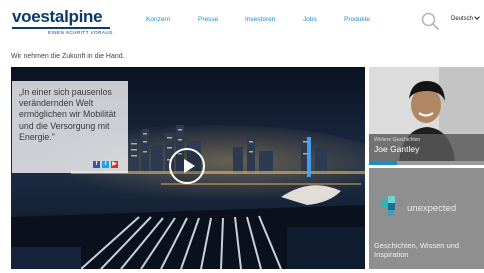  Describe the element at coordinates (426, 147) in the screenshot. I see `story-caption: Weitere Geschichten Joe Gantley` at that location.